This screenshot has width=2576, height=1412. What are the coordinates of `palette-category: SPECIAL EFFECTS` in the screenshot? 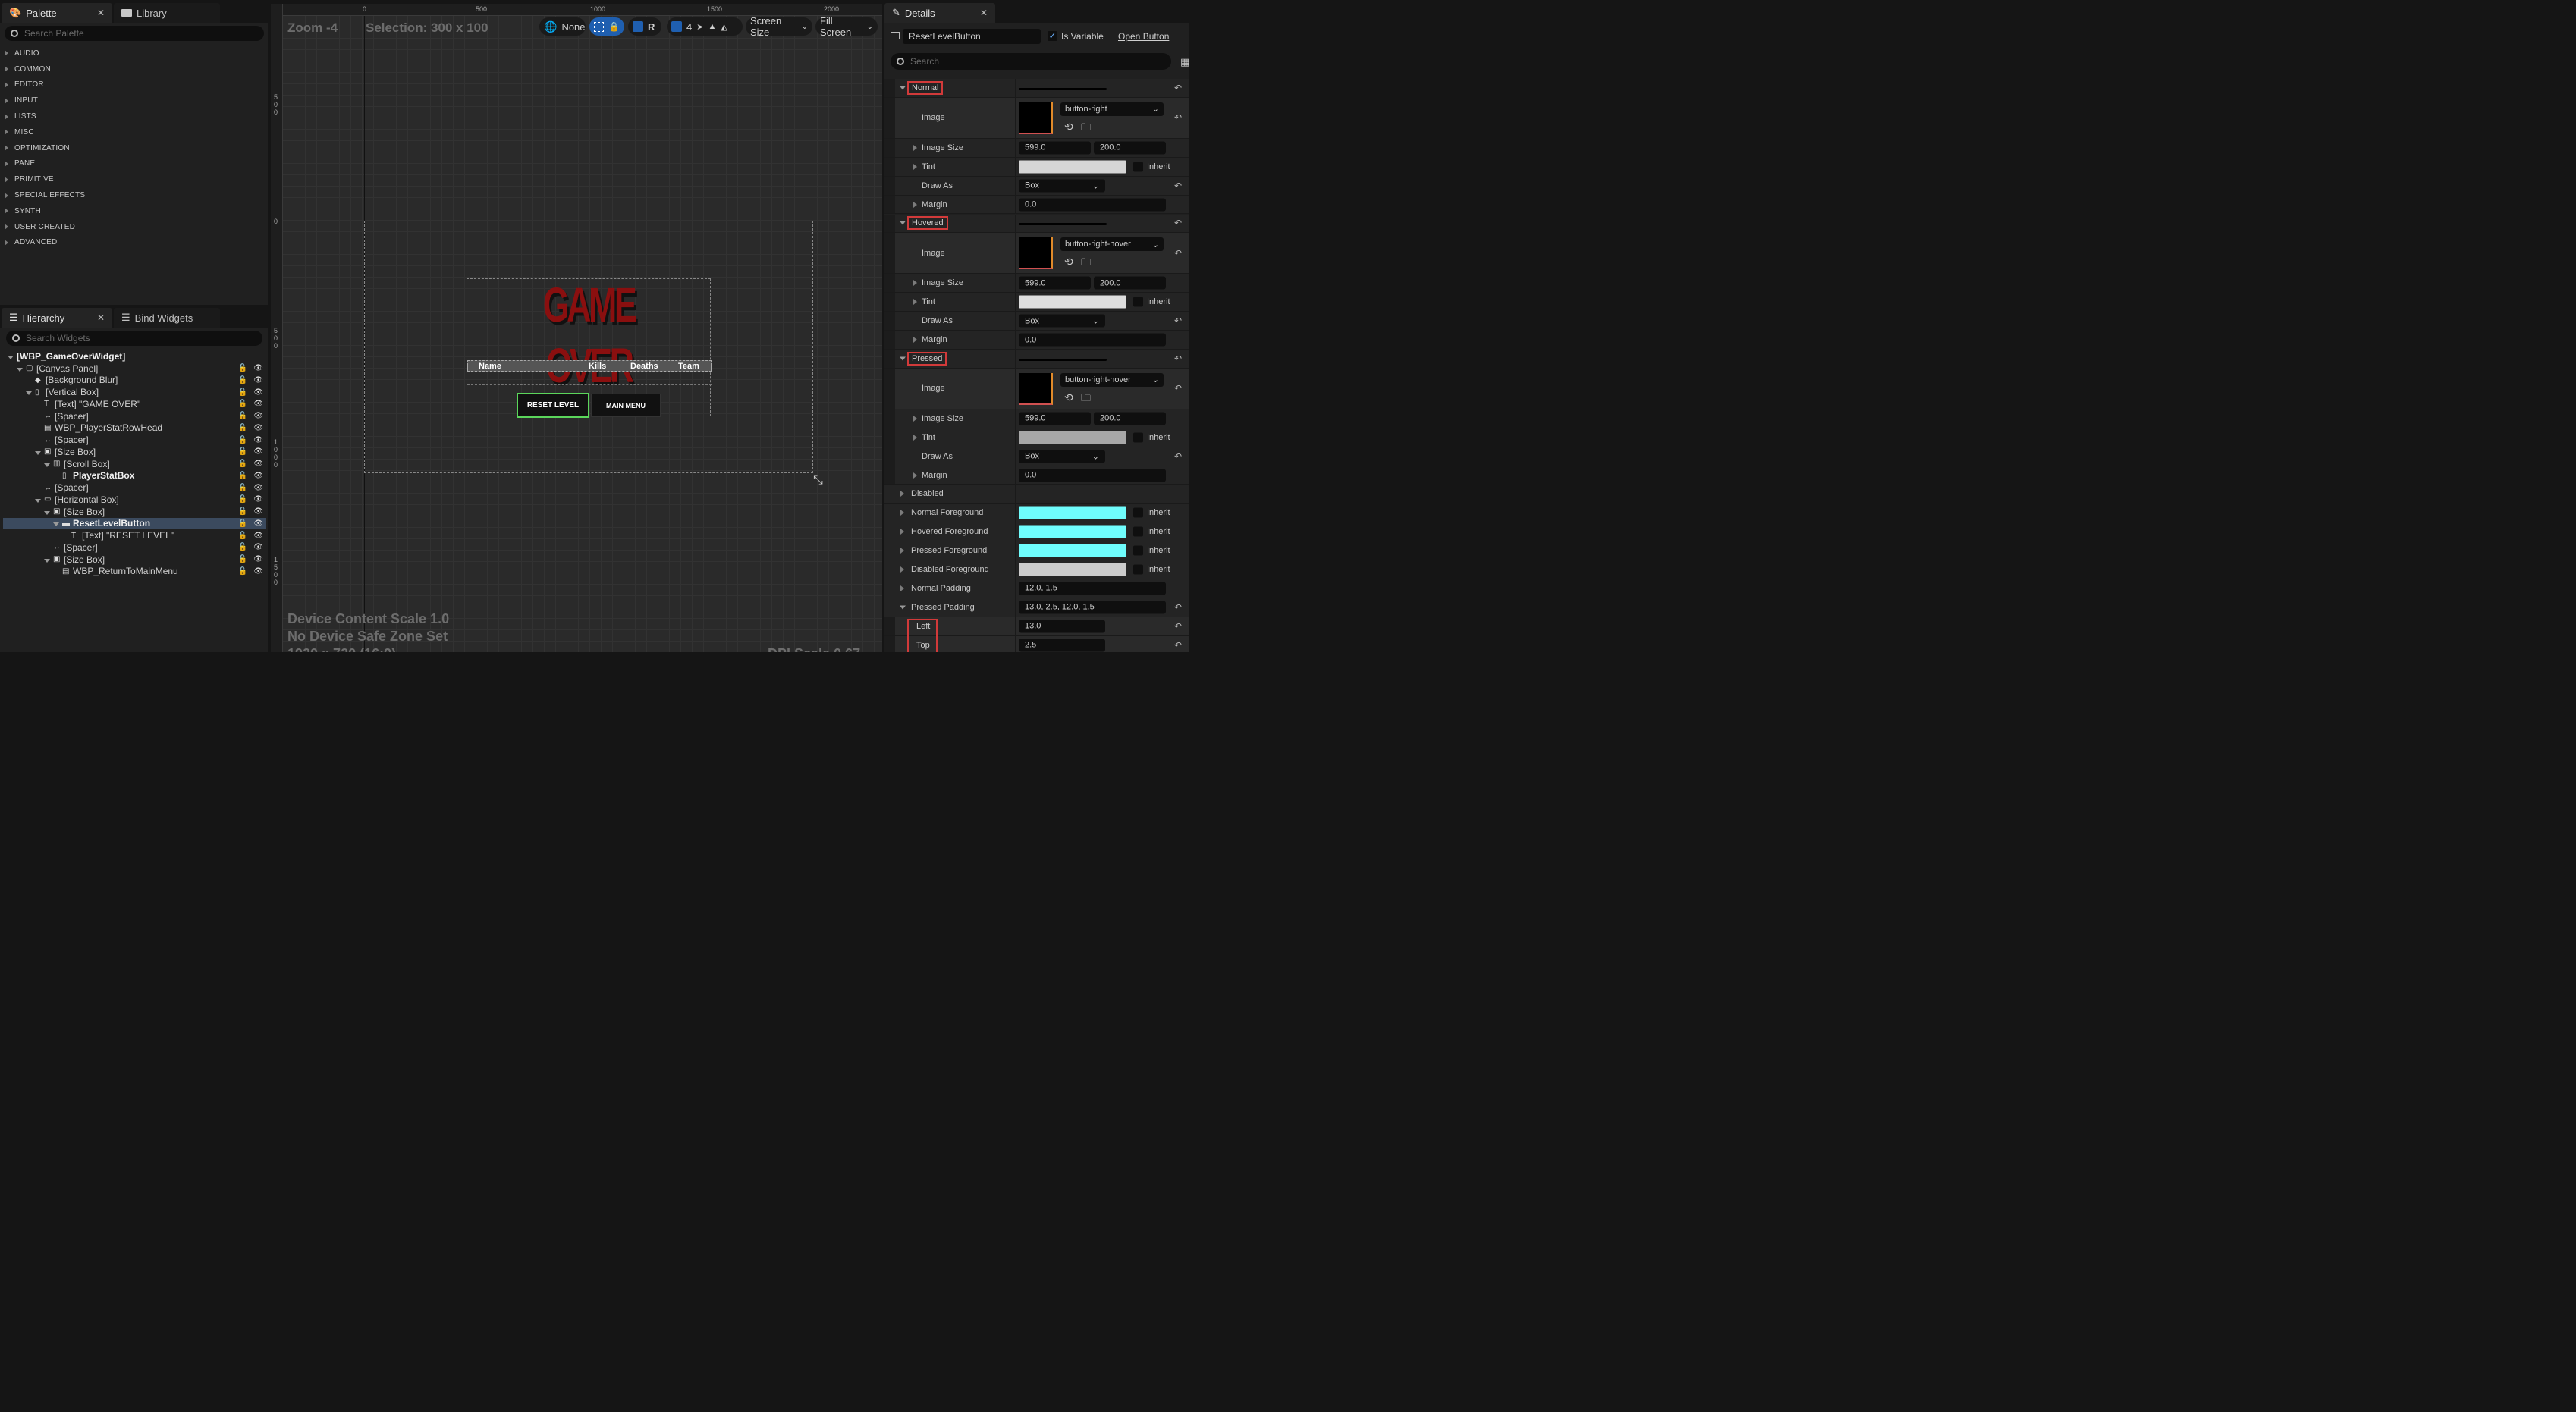 It's located at (134, 195).